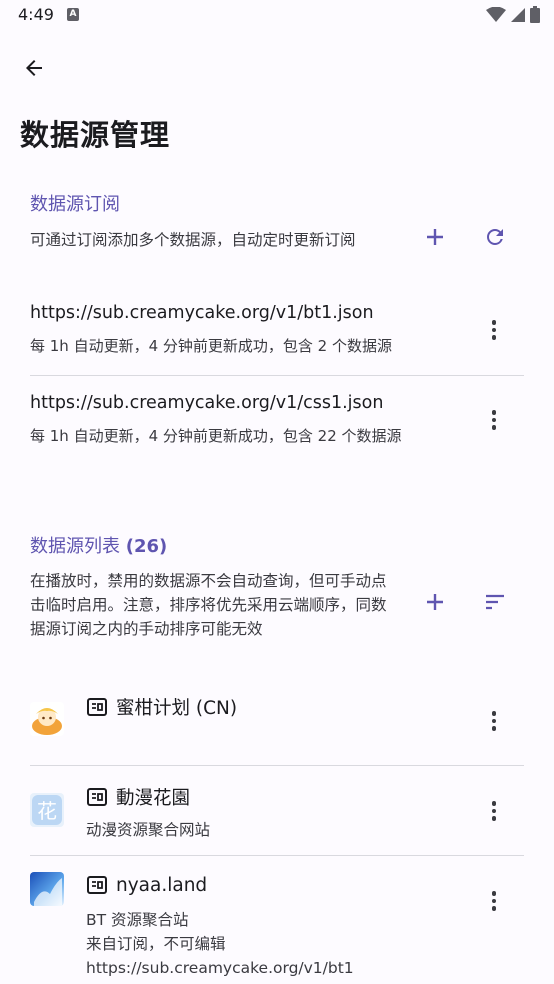 This screenshot has height=984, width=554. Describe the element at coordinates (207, 403) in the screenshot. I see `subscription-url: https://sub.creamycake.org/v1/css1.json` at that location.